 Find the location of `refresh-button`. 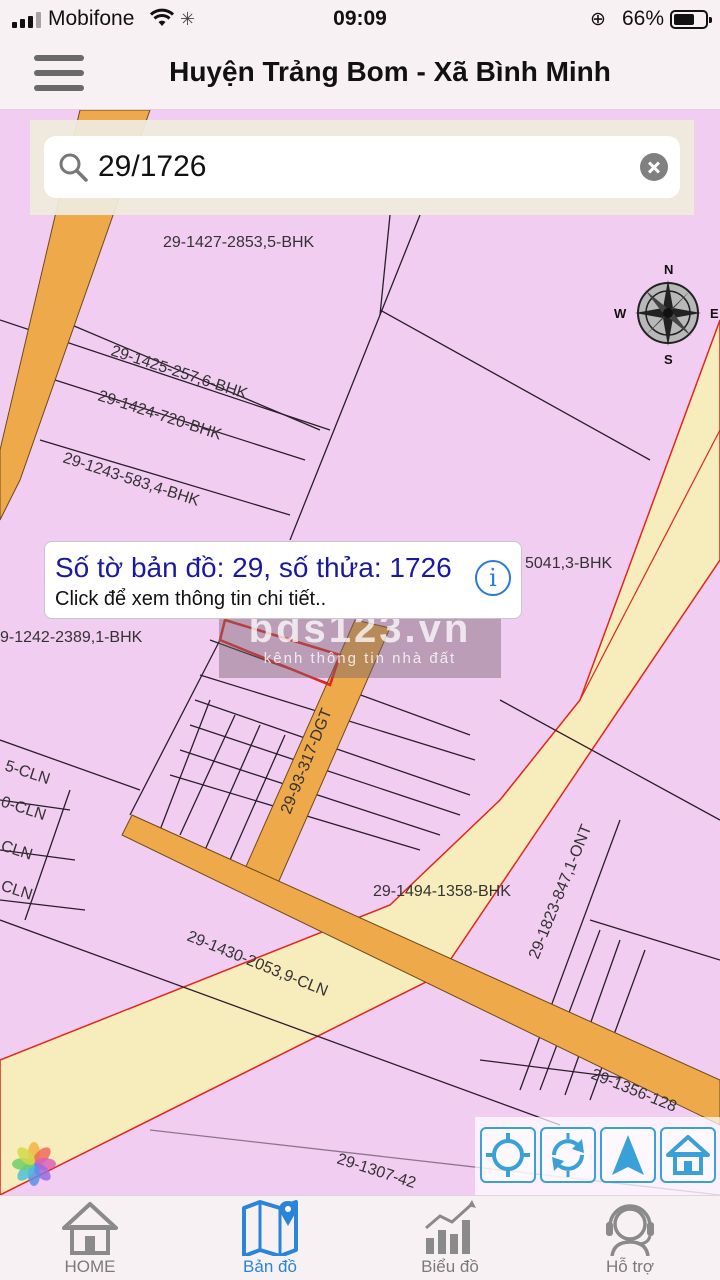

refresh-button is located at coordinates (568, 1155).